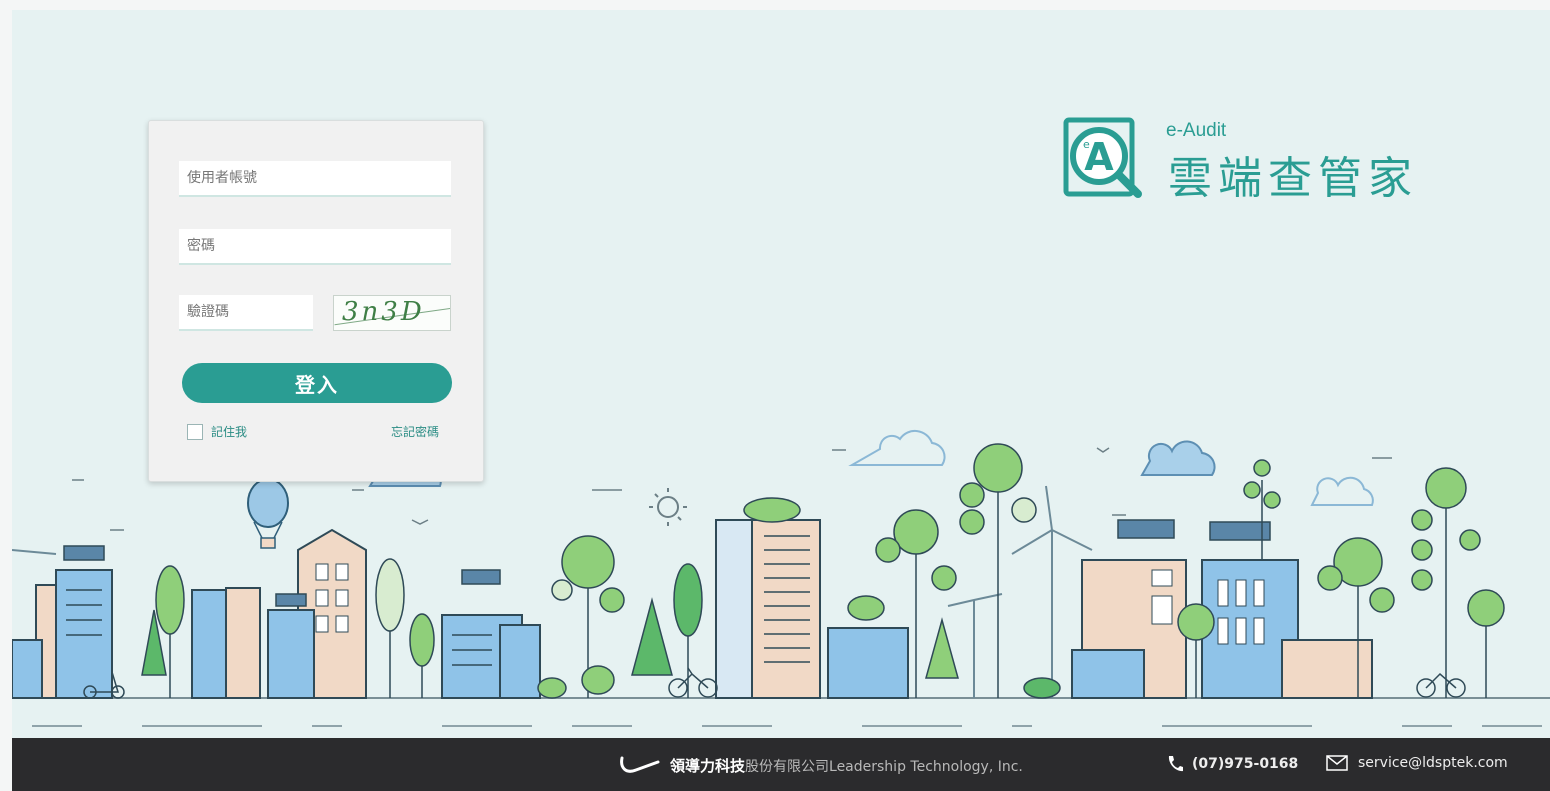 This screenshot has height=791, width=1550. What do you see at coordinates (708, 766) in the screenshot?
I see `company-name: 領導力科技` at bounding box center [708, 766].